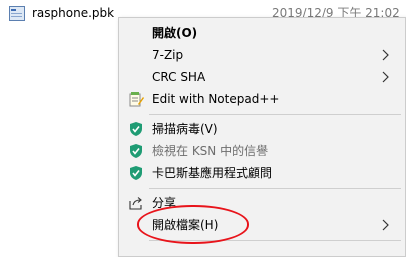 Image resolution: width=406 pixels, height=257 pixels. What do you see at coordinates (262, 33) in the screenshot?
I see `menu-item-open: 開啟(O)` at bounding box center [262, 33].